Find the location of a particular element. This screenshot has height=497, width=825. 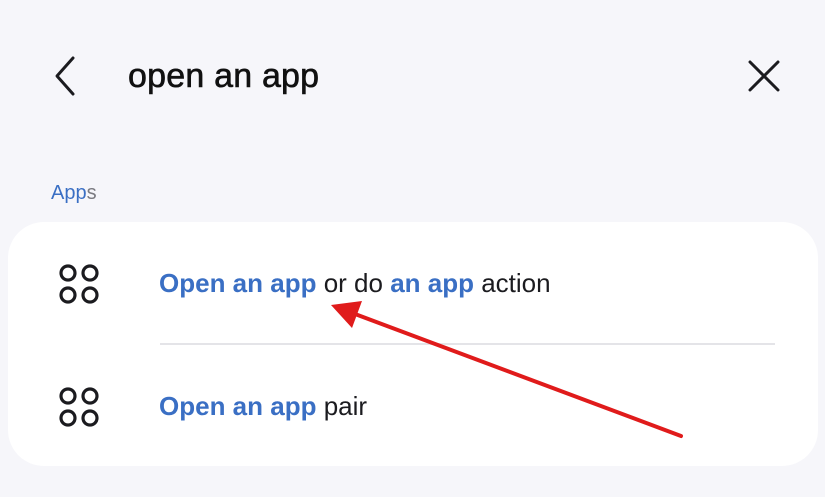

section-label-apps: Apps is located at coordinates (74, 193).